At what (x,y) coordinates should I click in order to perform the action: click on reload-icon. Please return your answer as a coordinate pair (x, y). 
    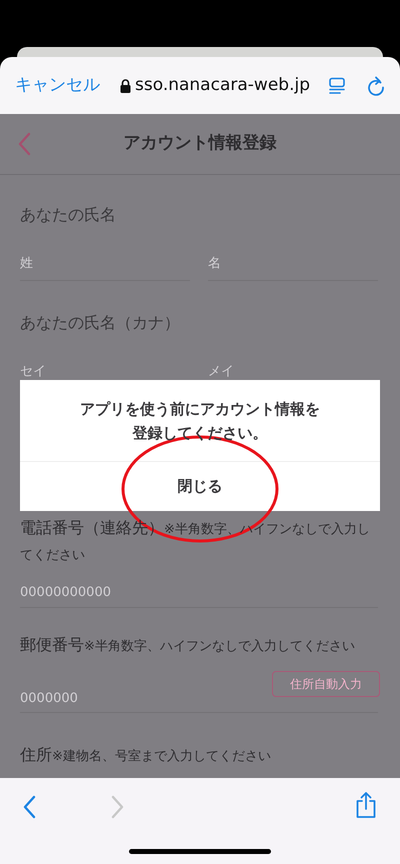
    Looking at the image, I should click on (376, 86).